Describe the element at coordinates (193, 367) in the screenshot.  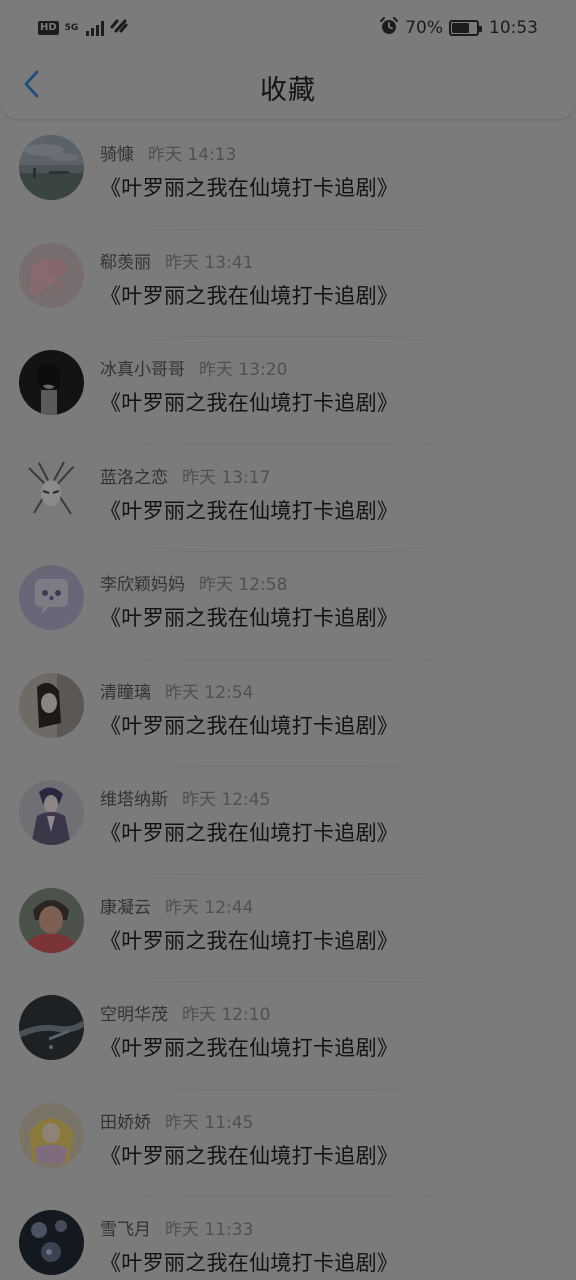
I see `item-meta: 冰真小哥哥 昨天 13:20` at that location.